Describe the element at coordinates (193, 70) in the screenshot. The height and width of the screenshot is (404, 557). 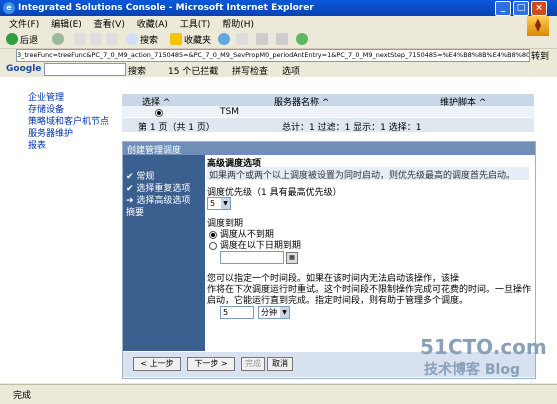
I see `popup-blocked-indicator: 15 个已拦截` at that location.